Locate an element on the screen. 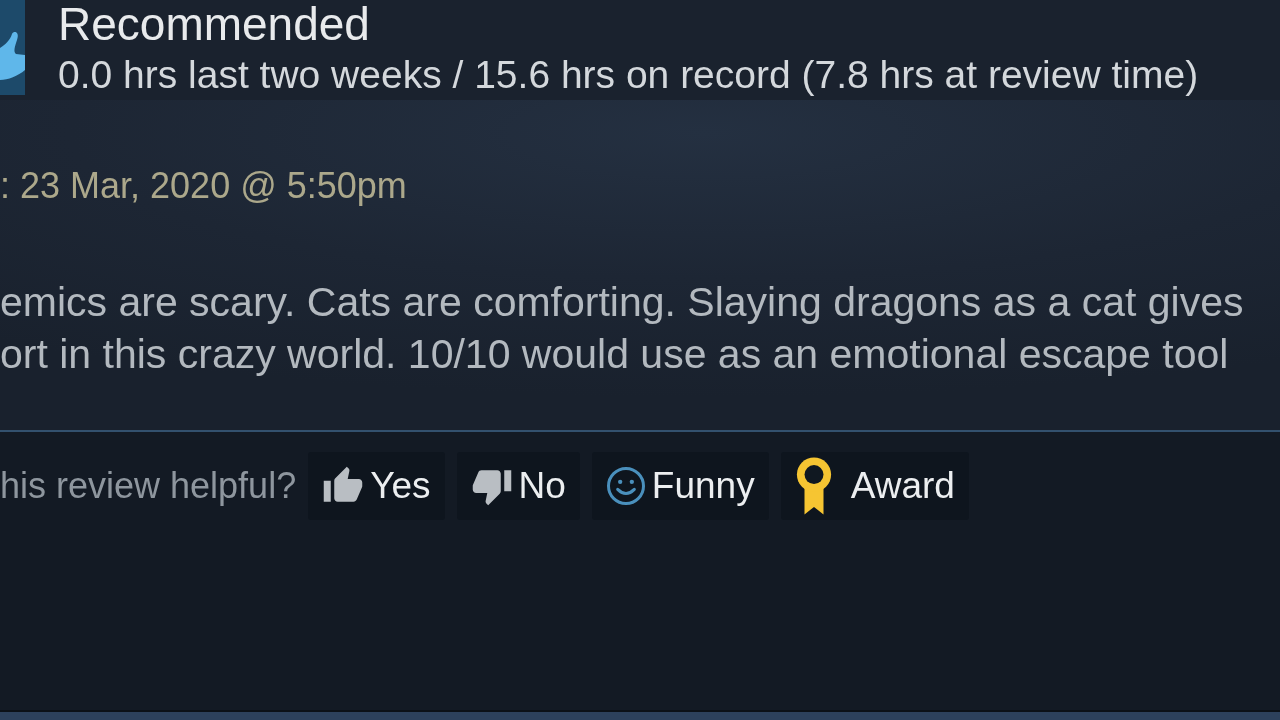  review-verdict: Recommended is located at coordinates (214, 24).